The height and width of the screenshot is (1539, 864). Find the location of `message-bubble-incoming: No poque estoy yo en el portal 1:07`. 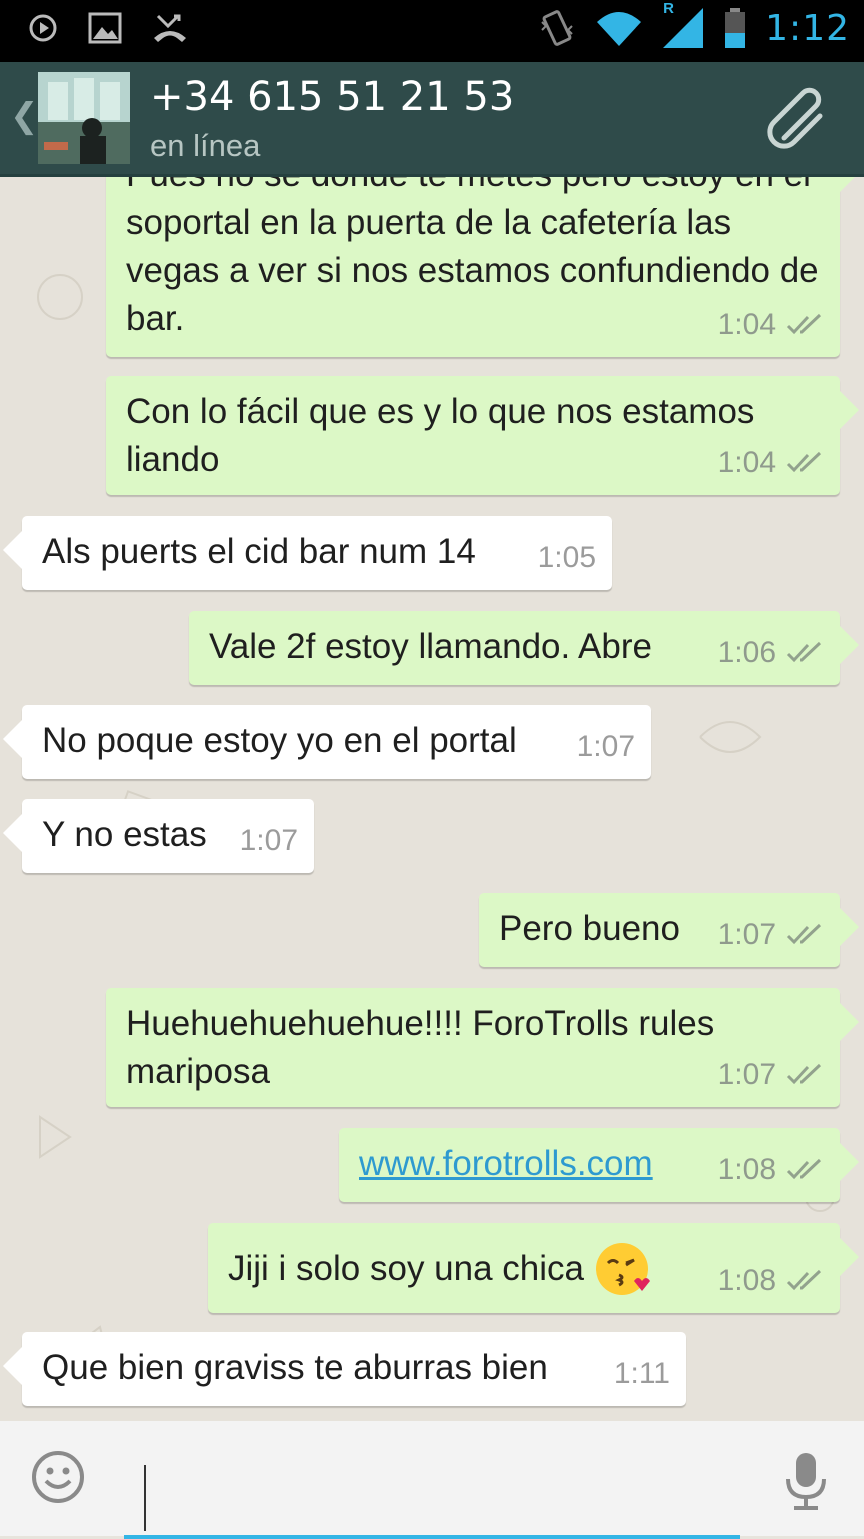

message-bubble-incoming: No poque estoy yo en el portal 1:07 is located at coordinates (327, 742).